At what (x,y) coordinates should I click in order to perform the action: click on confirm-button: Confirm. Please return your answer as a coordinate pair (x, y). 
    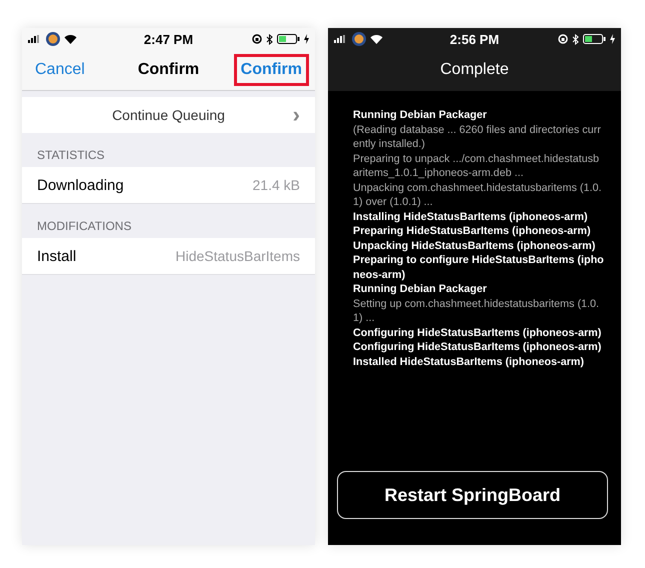
    Looking at the image, I should click on (271, 70).